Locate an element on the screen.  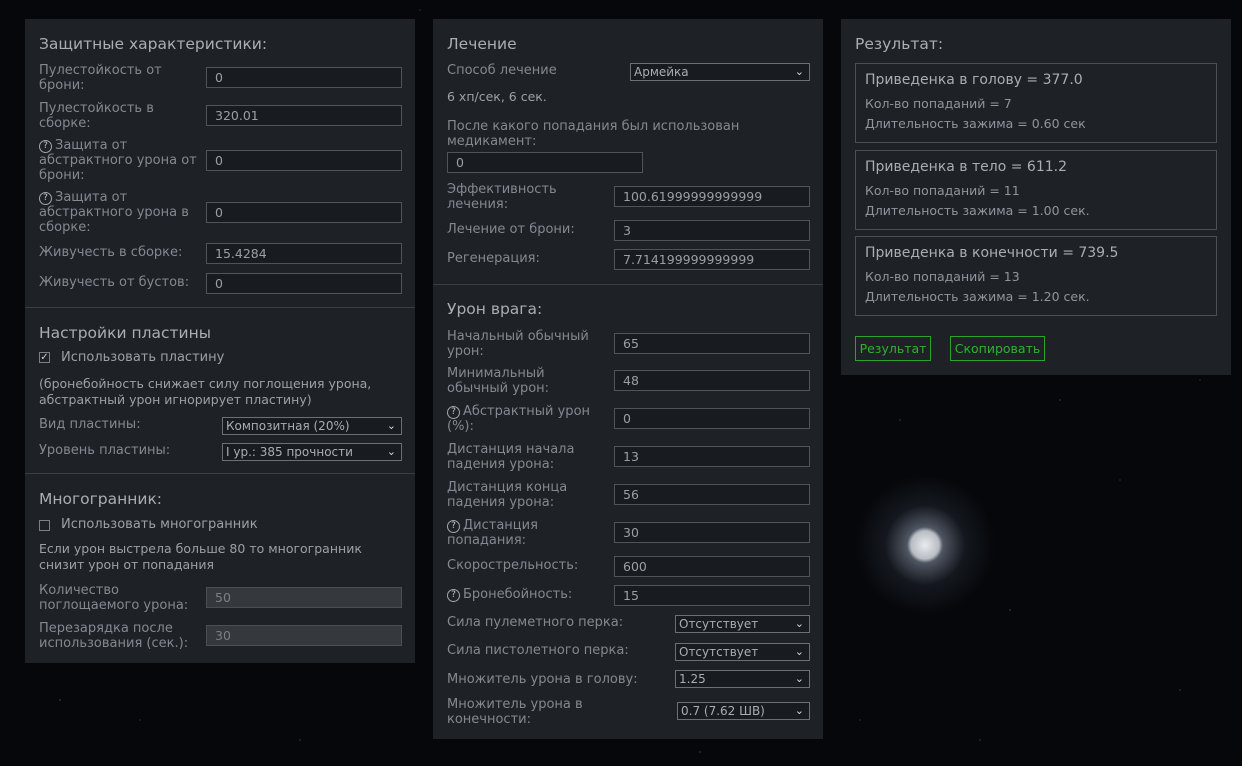
mg-perk-select: Отсутствует ⌄ is located at coordinates (742, 624).